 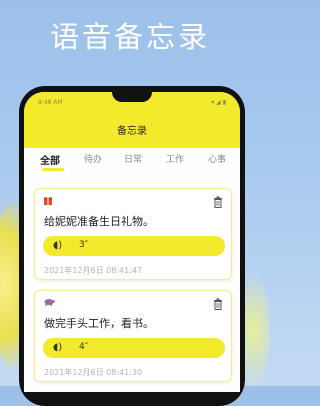 I want to click on app-header: 9:48 AM ▾ ◢ ▮ 备忘录, so click(x=132, y=120).